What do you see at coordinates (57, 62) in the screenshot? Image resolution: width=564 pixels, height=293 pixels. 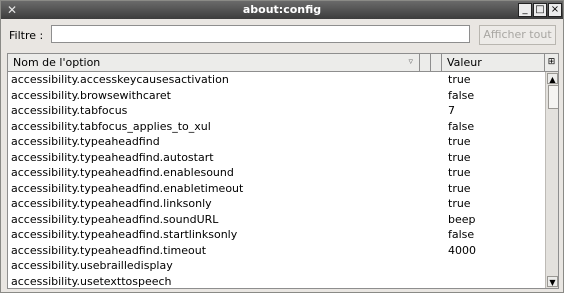 I see `column-header-name-label: Nom de l'option` at bounding box center [57, 62].